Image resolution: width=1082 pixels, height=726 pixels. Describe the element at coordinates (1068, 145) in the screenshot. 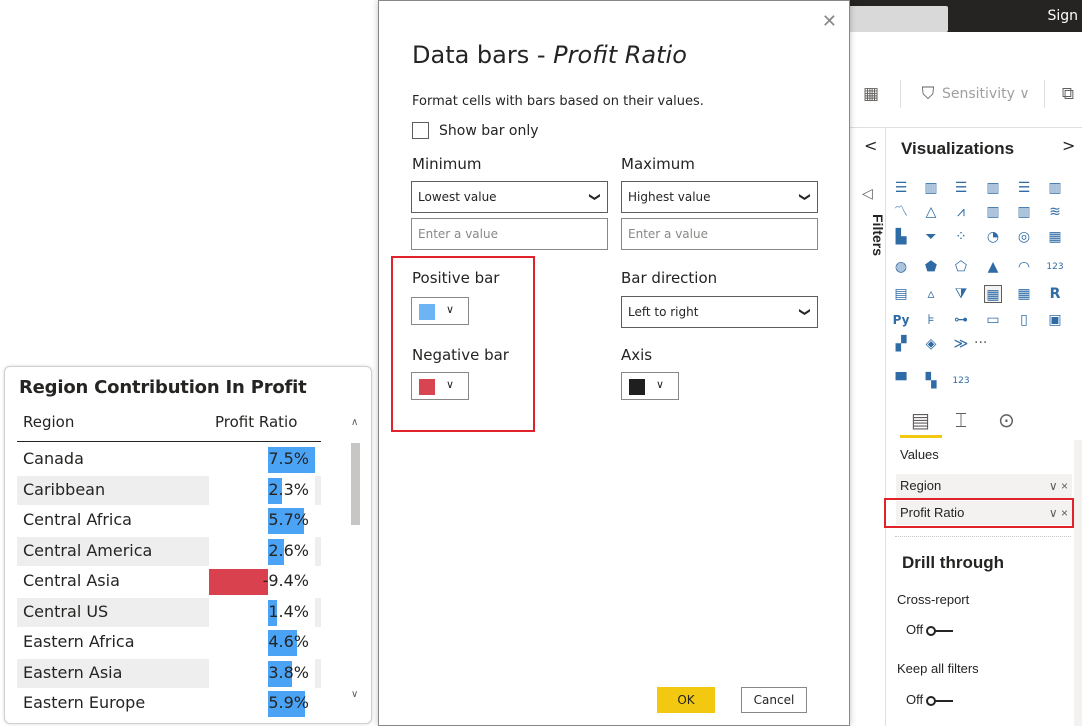

I see `collapse-visualizations-icon: >` at that location.